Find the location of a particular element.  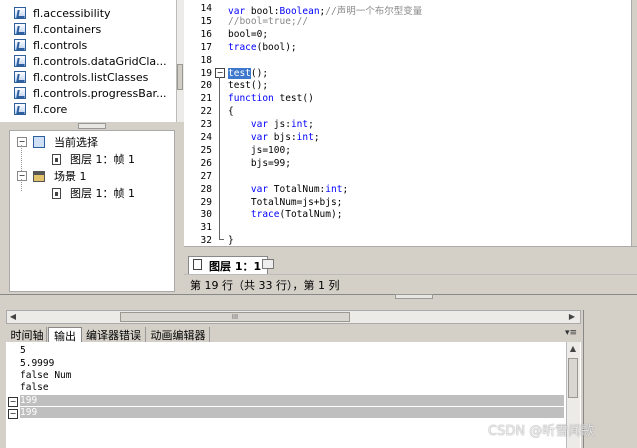

pin-icon is located at coordinates (268, 264).